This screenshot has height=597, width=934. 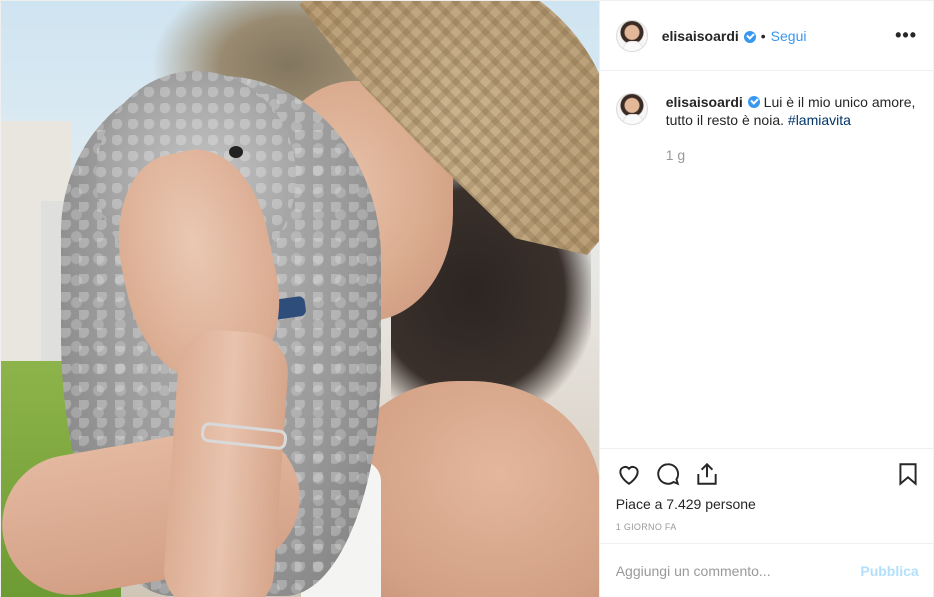 I want to click on photo-arm, so click(x=226, y=462).